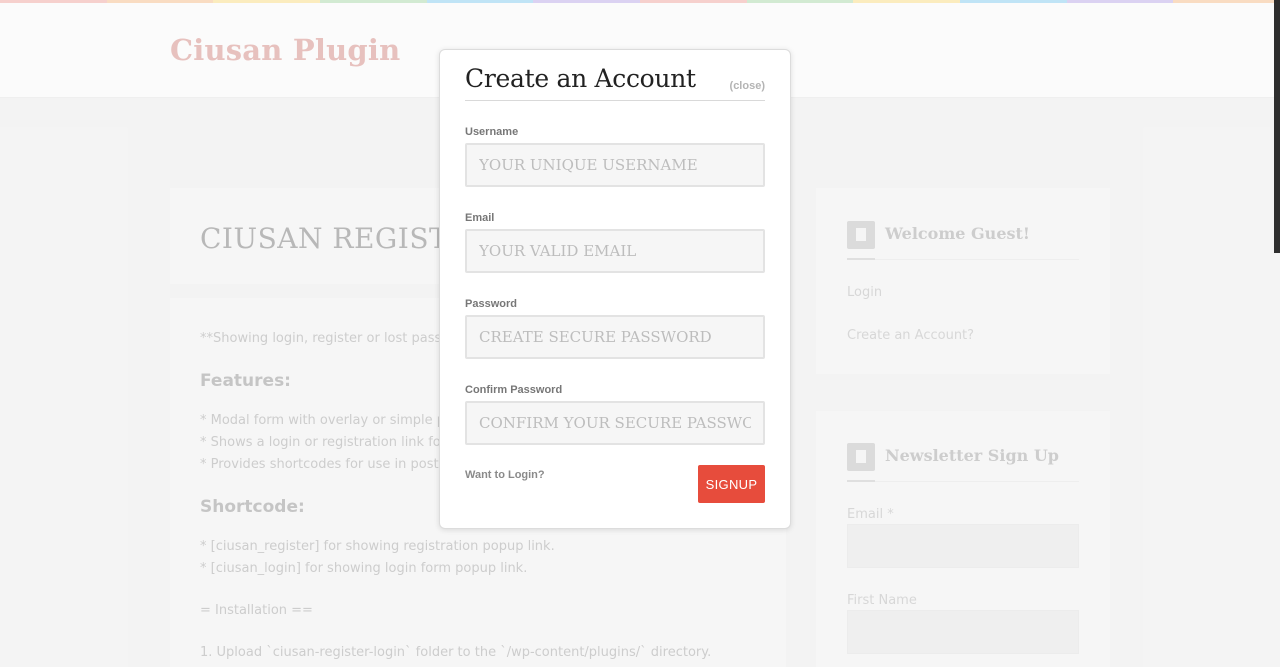  I want to click on signup-button: SIGNUP, so click(731, 484).